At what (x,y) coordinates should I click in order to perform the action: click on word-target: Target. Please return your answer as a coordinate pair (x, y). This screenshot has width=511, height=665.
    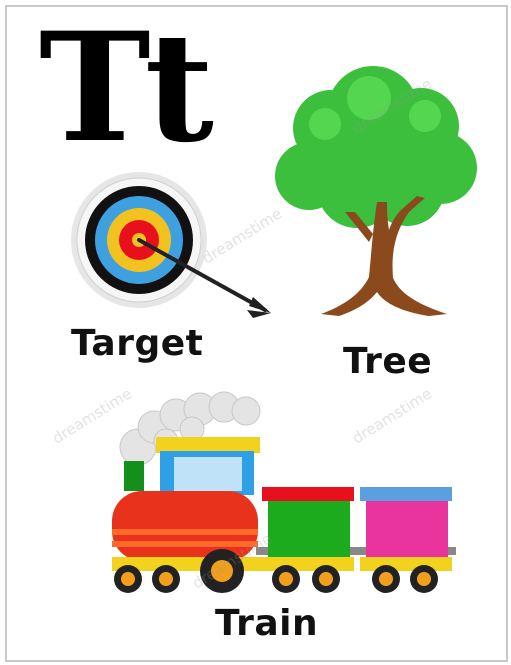
    Looking at the image, I should click on (137, 343).